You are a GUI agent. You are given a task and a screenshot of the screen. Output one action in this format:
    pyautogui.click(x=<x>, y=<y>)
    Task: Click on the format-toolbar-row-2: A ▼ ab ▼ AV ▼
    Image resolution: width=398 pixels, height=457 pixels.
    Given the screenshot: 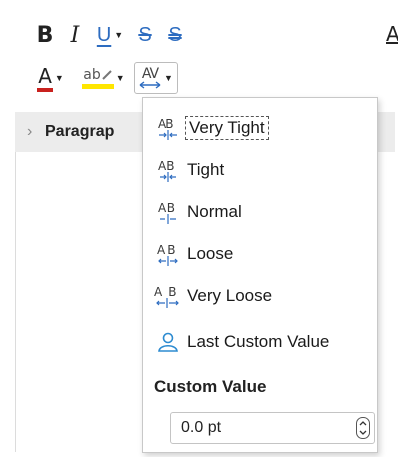 What is the action you would take?
    pyautogui.click(x=103, y=78)
    